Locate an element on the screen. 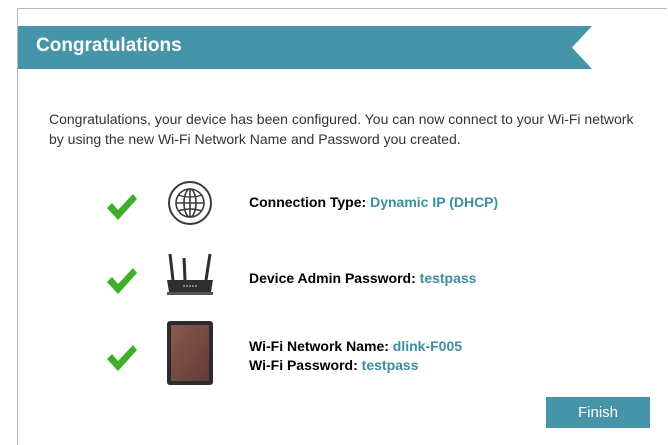 Image resolution: width=668 pixels, height=445 pixels. connection-type-label: Connection Type: is located at coordinates (308, 202).